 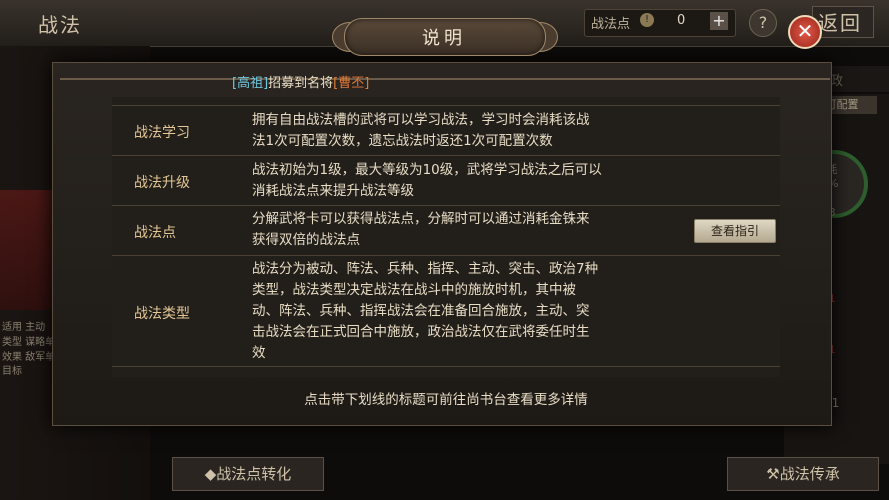 I want to click on view-guide-button: 查看指引, so click(x=735, y=231).